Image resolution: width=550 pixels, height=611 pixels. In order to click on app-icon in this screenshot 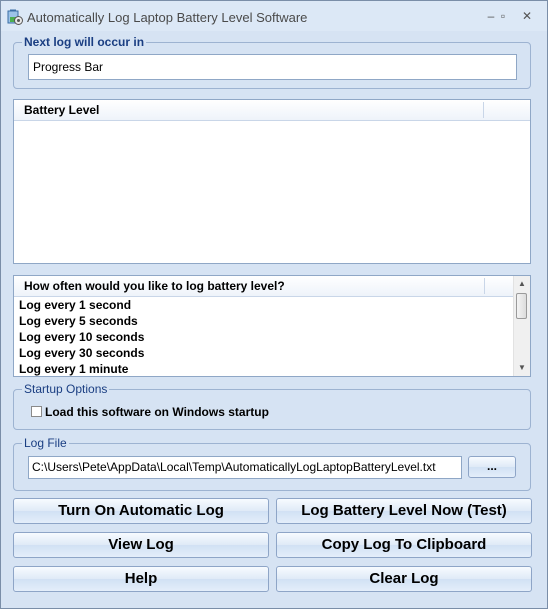, I will do `click(15, 17)`.